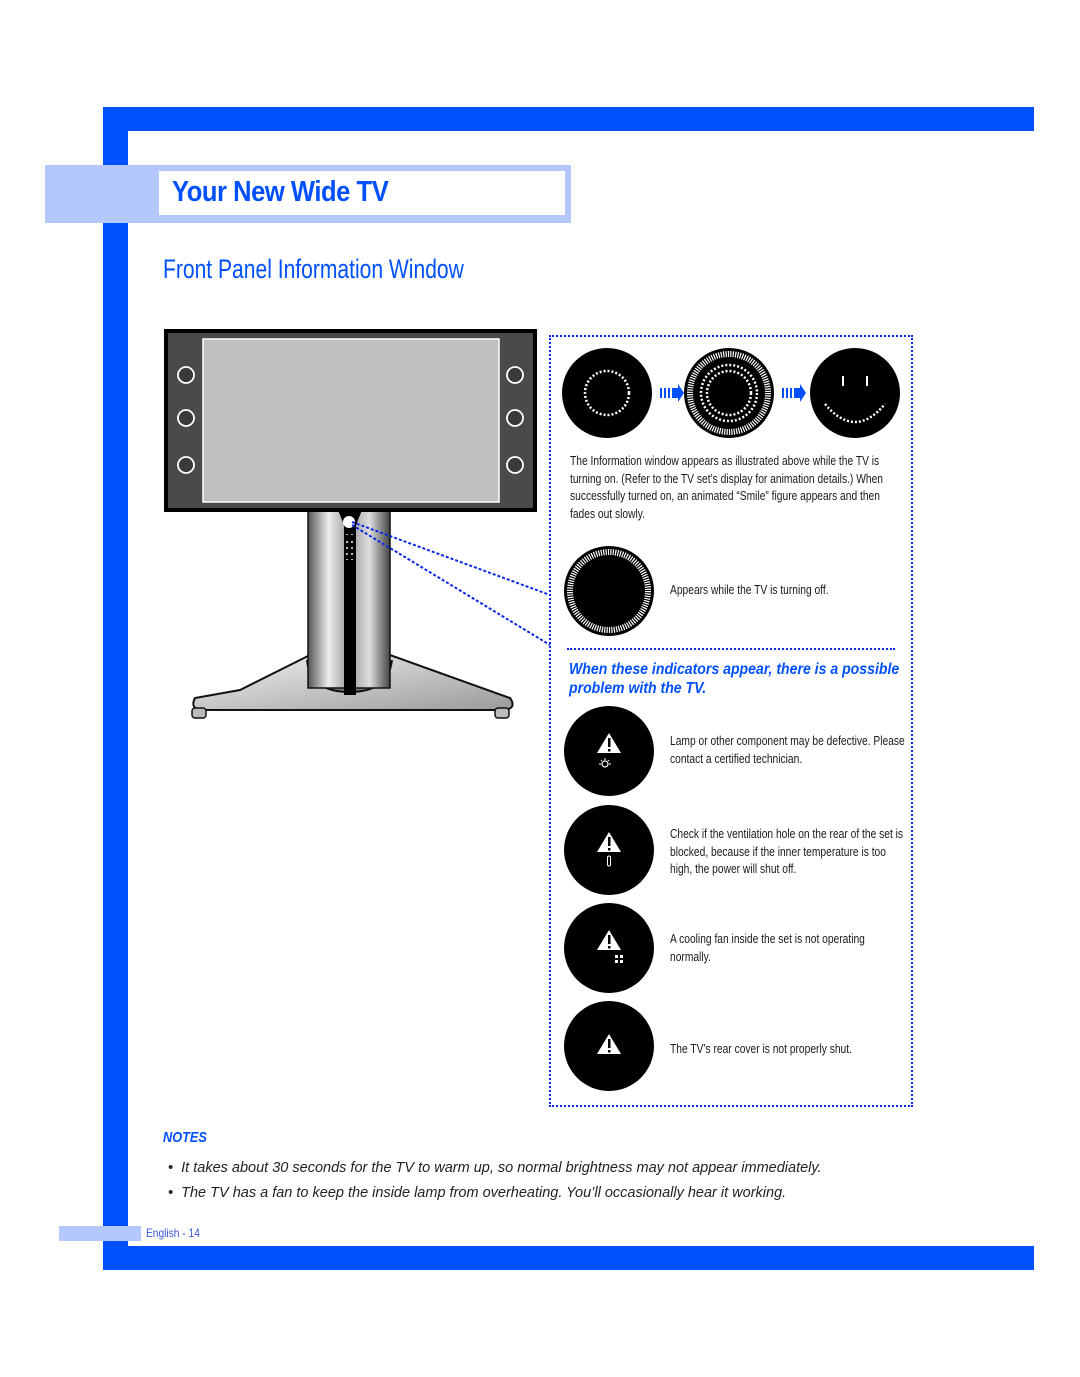  I want to click on notes-title: NOTES, so click(185, 1137).